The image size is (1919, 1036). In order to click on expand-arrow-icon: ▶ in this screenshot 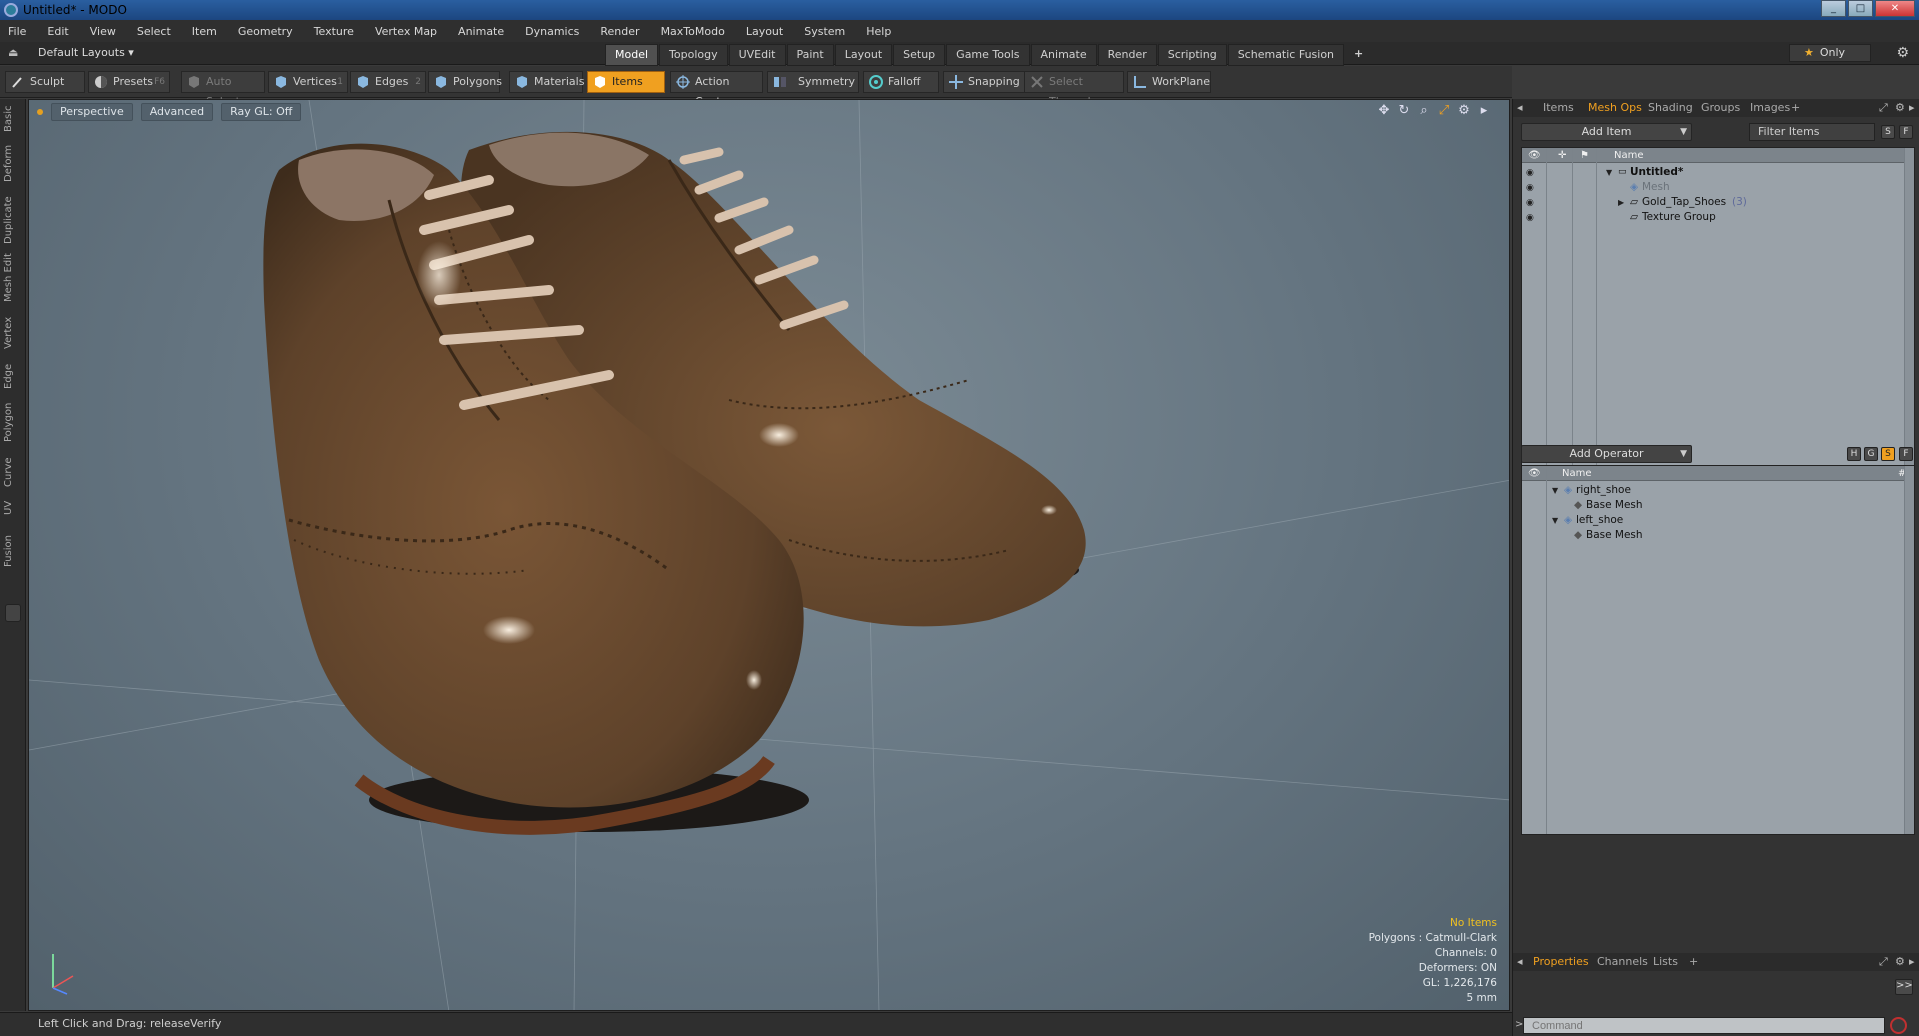, I will do `click(1621, 202)`.